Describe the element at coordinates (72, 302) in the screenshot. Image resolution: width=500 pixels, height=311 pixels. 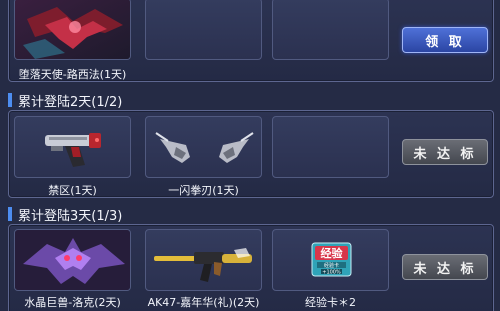
I see `reward-item-label: 水晶巨兽-洛克(2天)` at that location.